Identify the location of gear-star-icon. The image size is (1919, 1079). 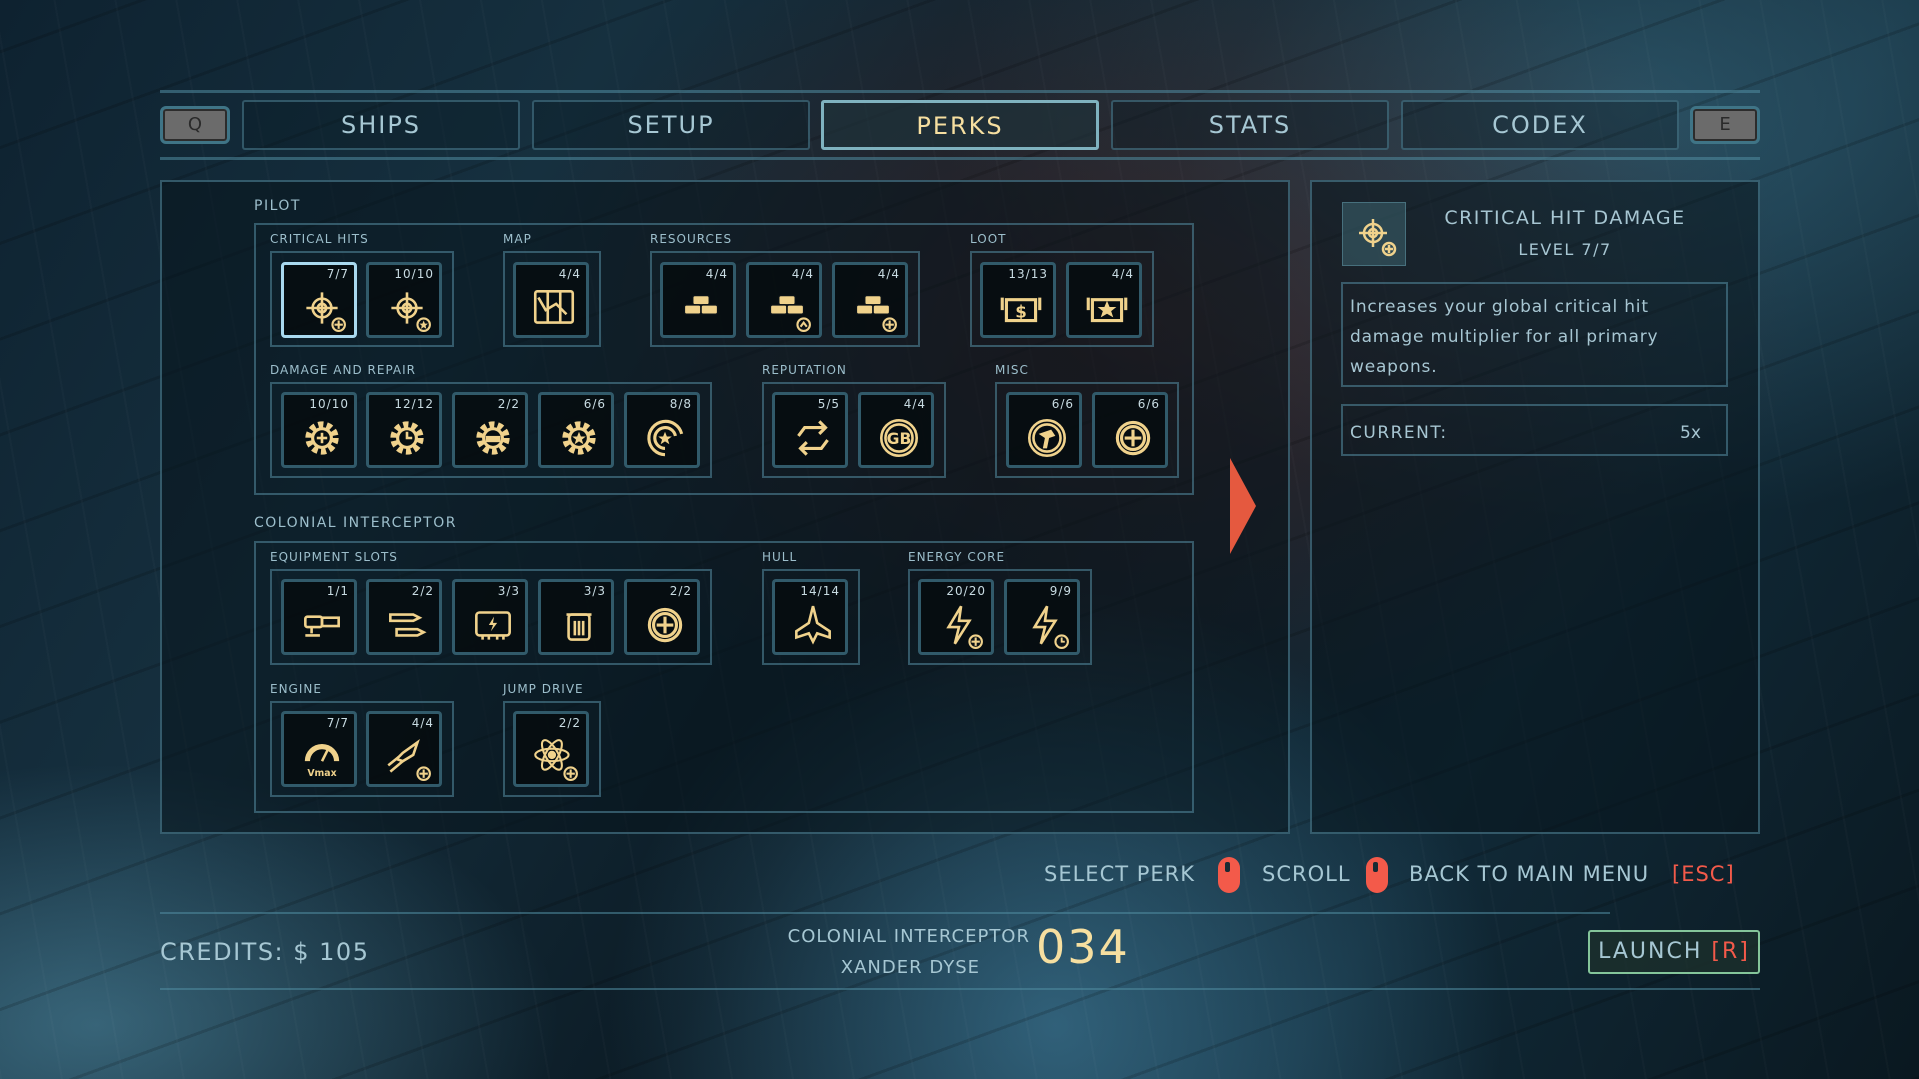
(579, 438).